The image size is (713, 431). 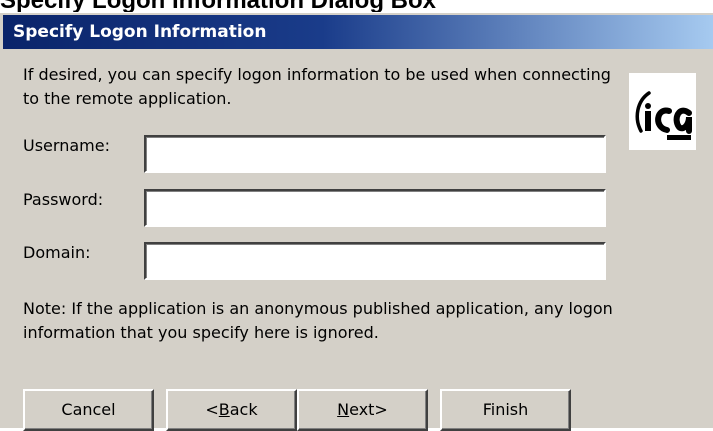 What do you see at coordinates (212, 409) in the screenshot?
I see `back-button-prefix: <` at bounding box center [212, 409].